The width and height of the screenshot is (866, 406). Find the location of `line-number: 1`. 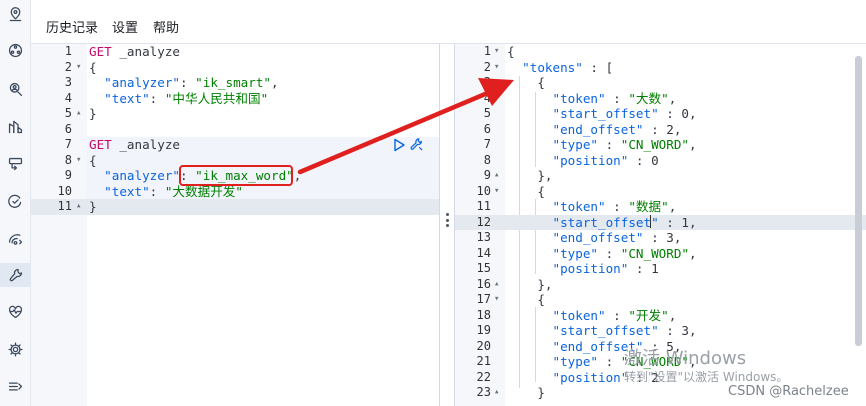

line-number: 1 is located at coordinates (68, 51).